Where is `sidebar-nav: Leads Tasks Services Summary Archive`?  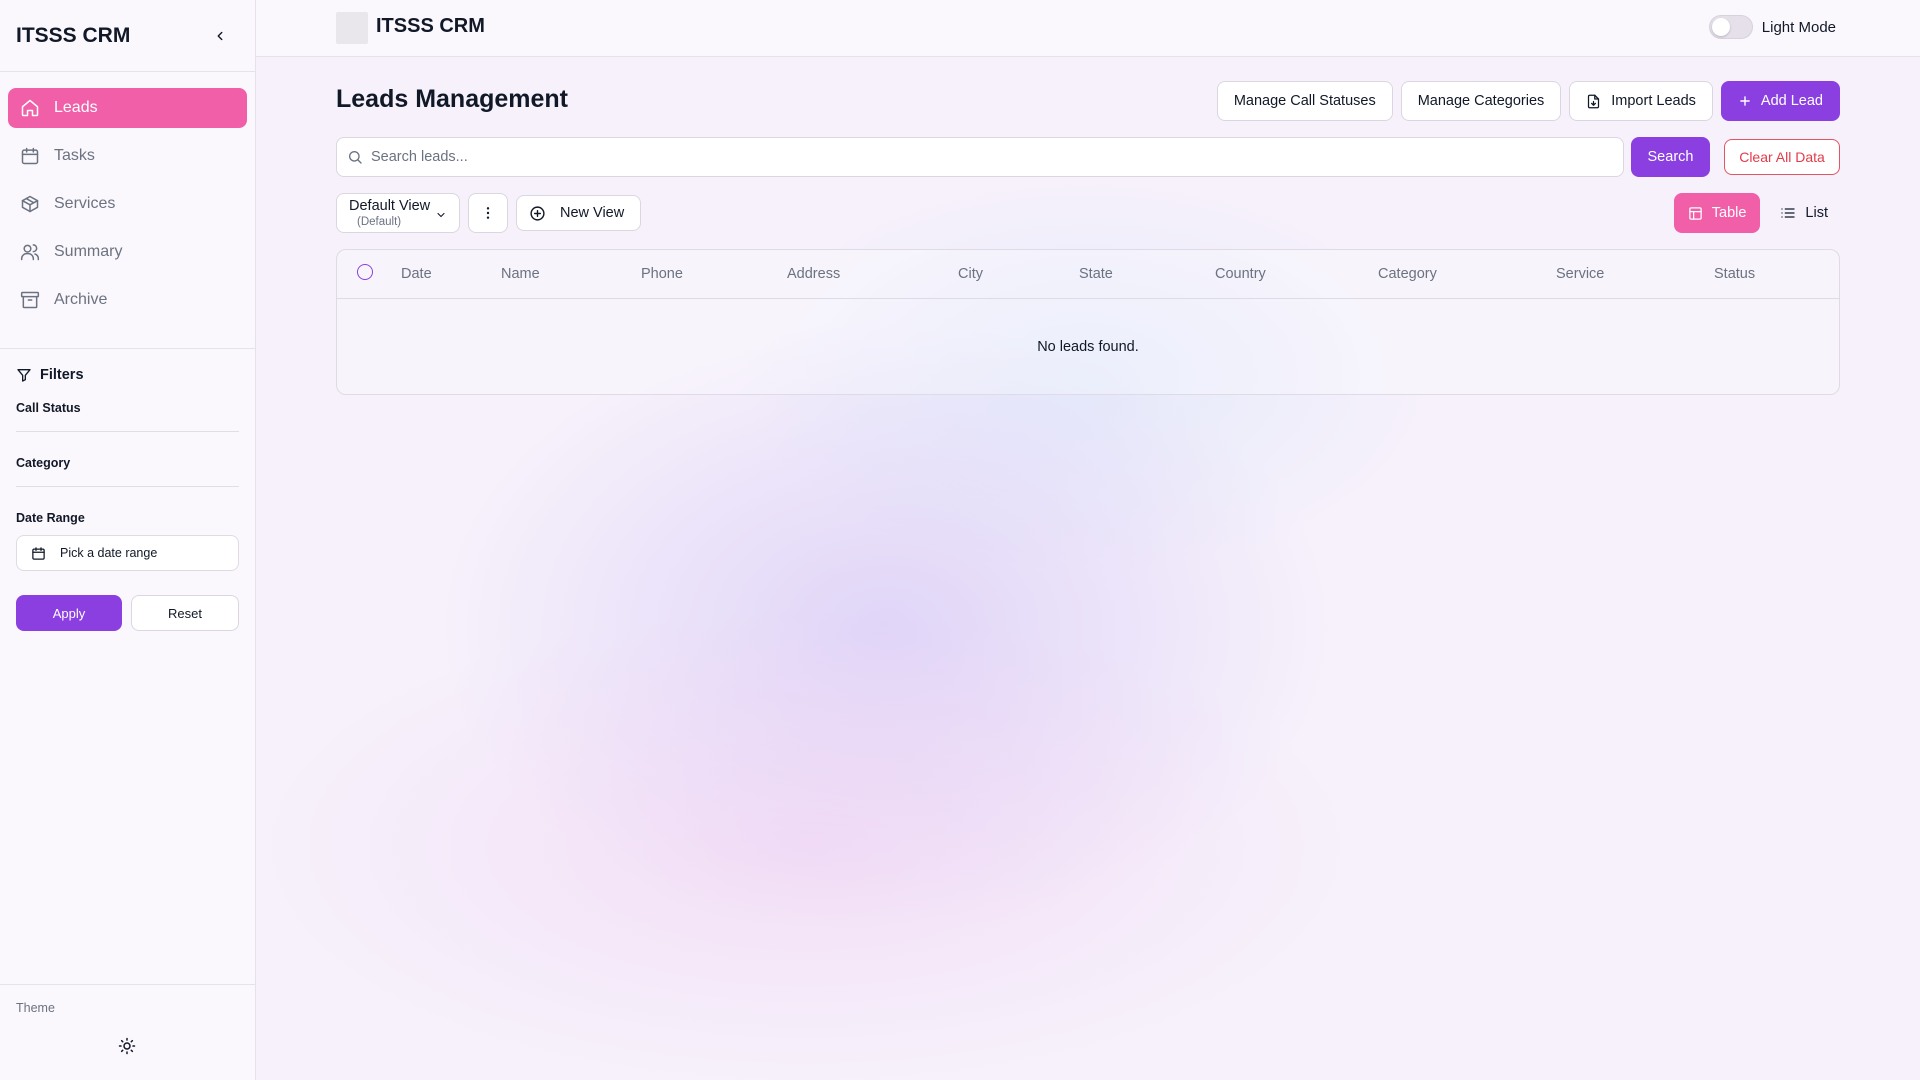
sidebar-nav: Leads Tasks Services Summary Archive is located at coordinates (127, 210).